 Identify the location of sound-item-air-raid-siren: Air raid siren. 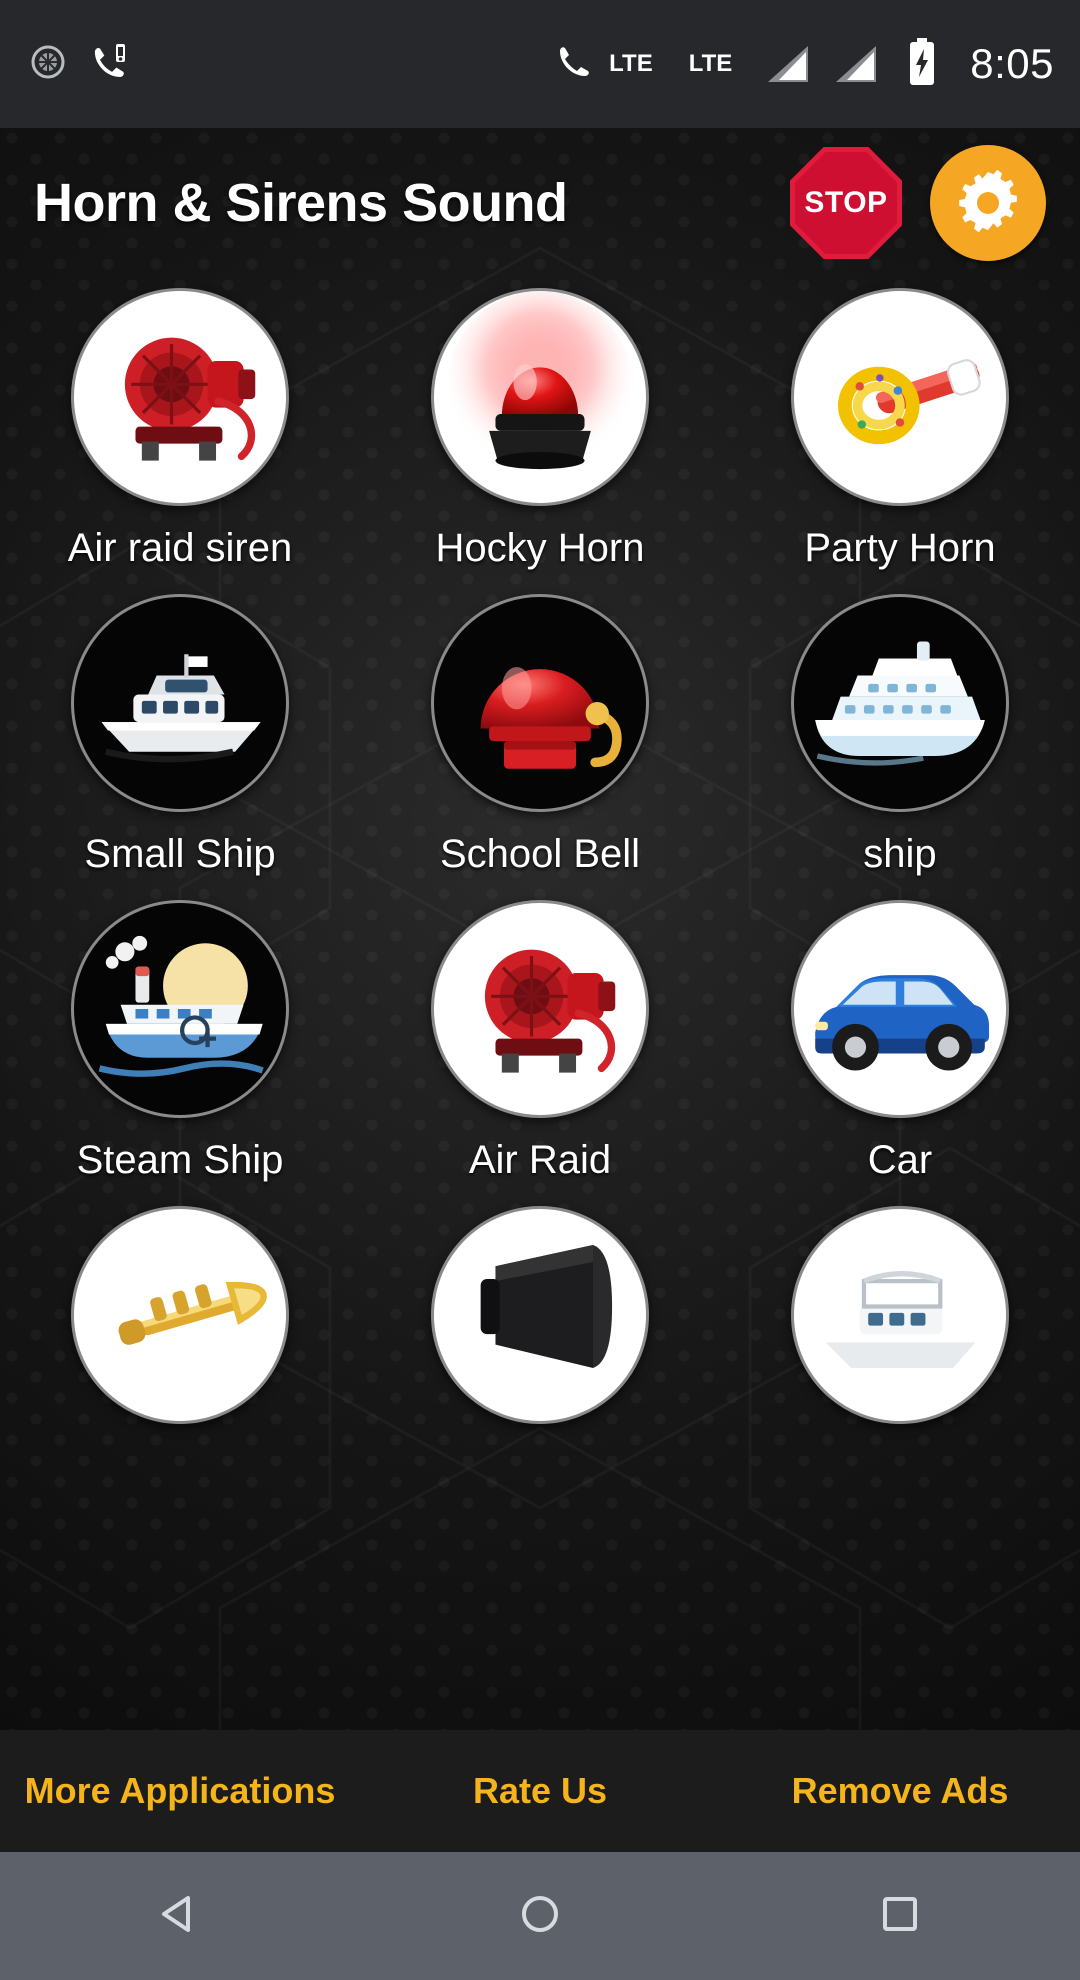
(180, 428).